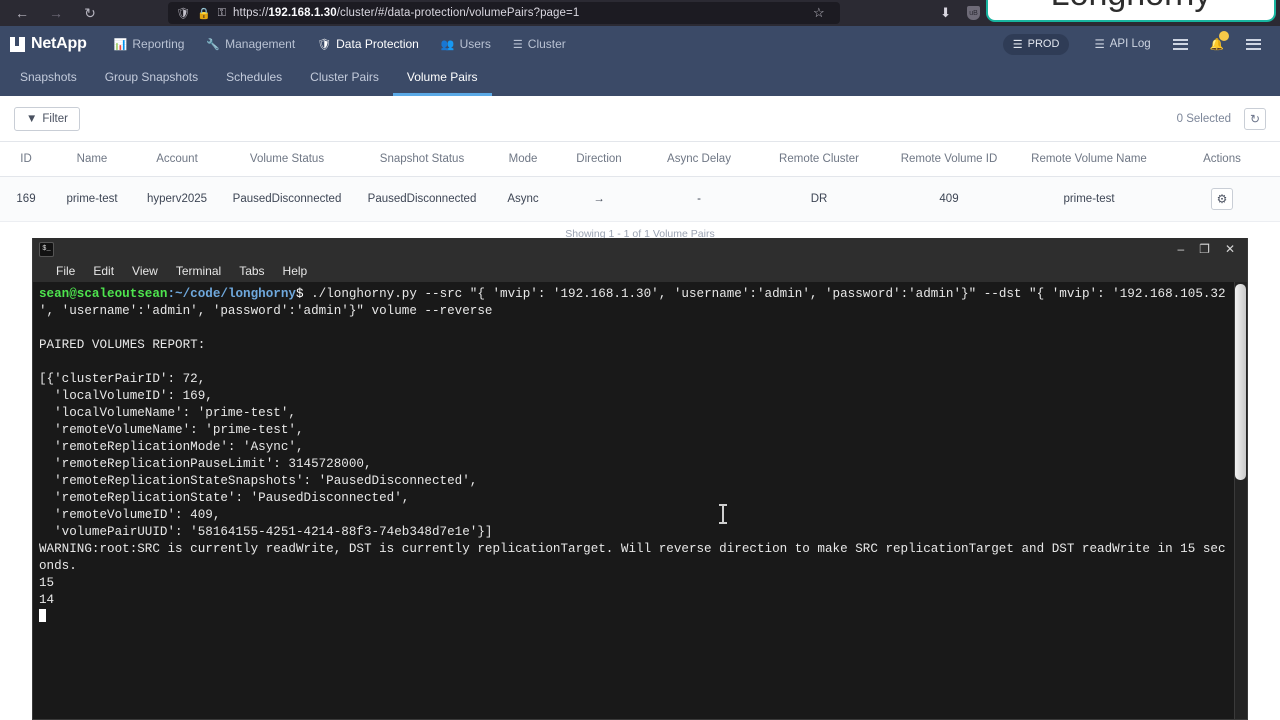 The image size is (1280, 720). I want to click on star-icon: ☆, so click(819, 13).